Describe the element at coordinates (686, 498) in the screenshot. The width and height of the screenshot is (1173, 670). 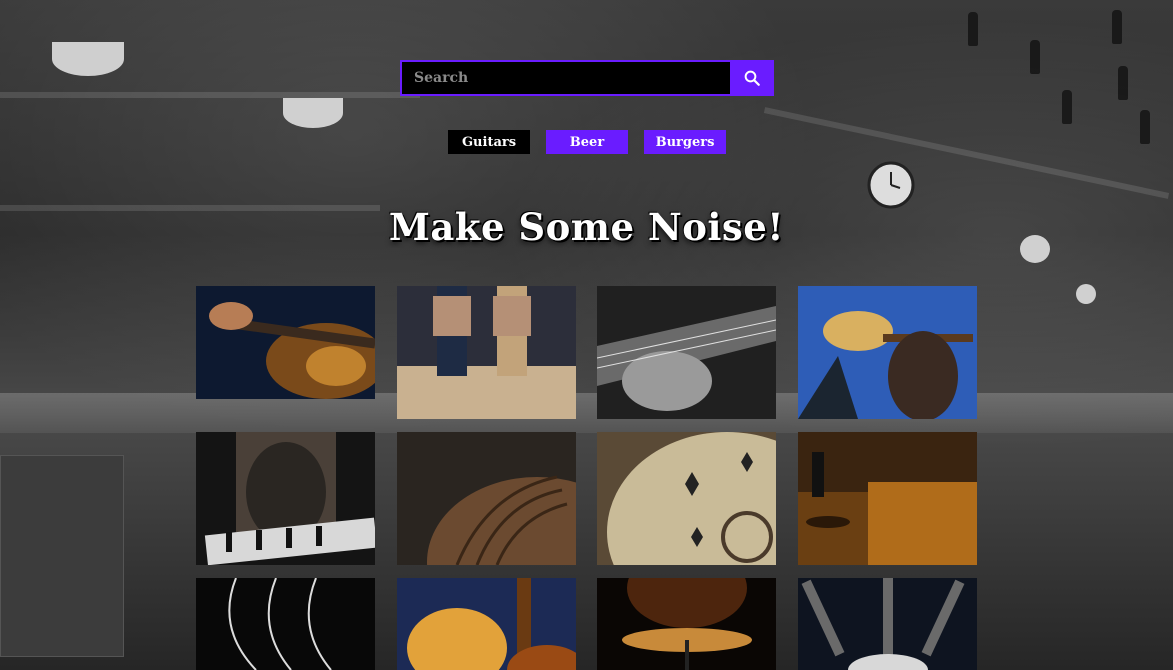
I see `gallery-image-oud-soundboard` at that location.